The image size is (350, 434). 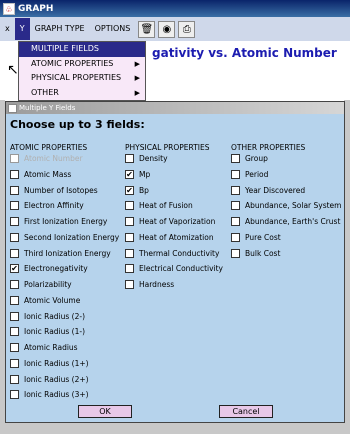 What do you see at coordinates (293, 206) in the screenshot?
I see `field-label: Abundance, Solar System` at bounding box center [293, 206].